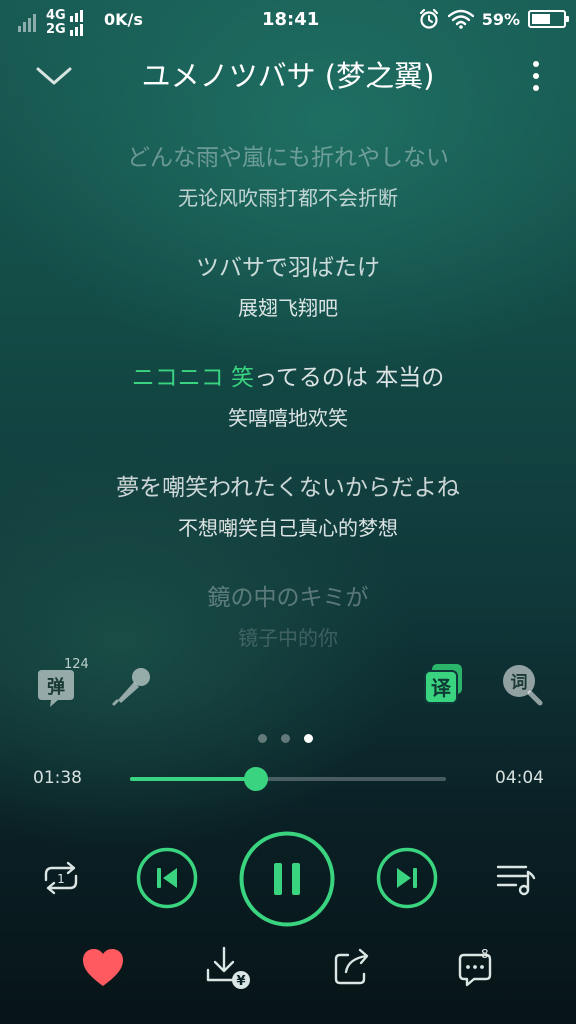 Image resolution: width=576 pixels, height=1024 pixels. I want to click on song-actions: ¥ 8, so click(288, 974).